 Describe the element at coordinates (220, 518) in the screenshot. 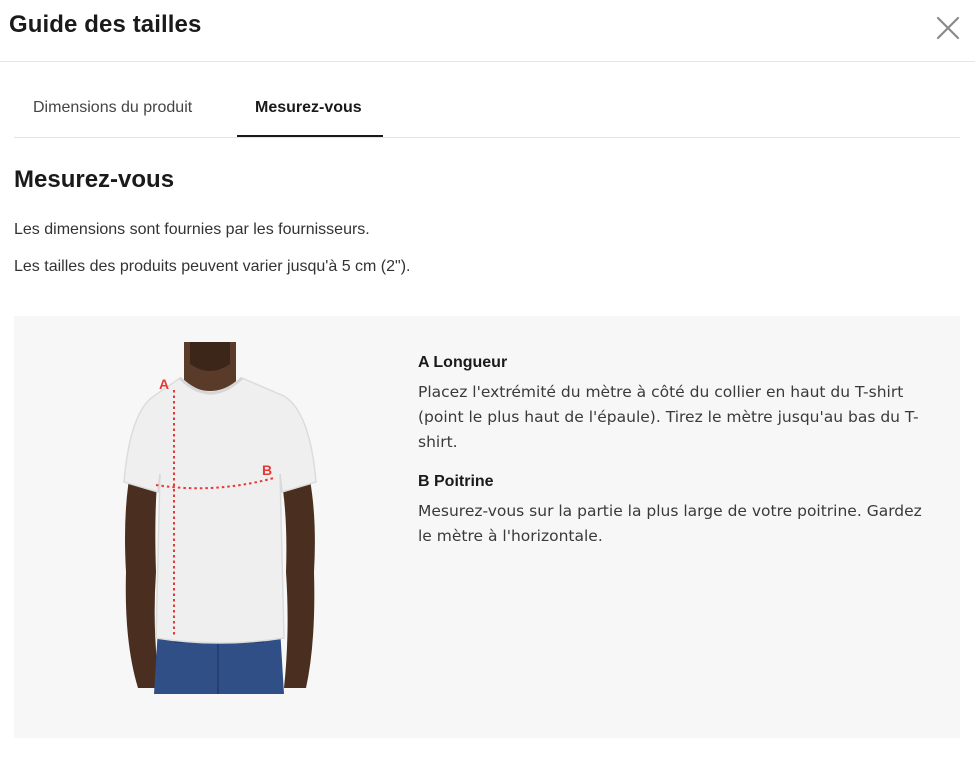

I see `tshirt-model-illustration: A B` at that location.